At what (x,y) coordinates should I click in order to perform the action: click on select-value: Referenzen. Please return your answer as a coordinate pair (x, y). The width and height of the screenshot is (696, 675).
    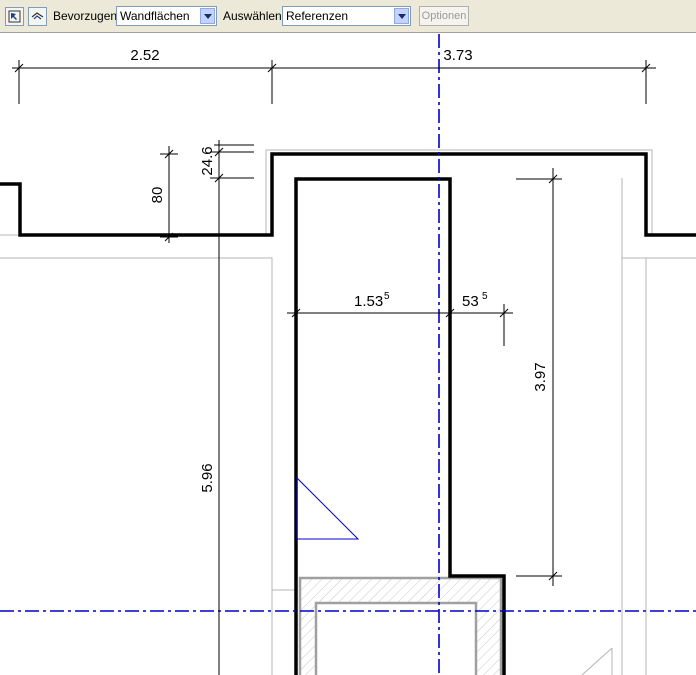
    Looking at the image, I should click on (317, 16).